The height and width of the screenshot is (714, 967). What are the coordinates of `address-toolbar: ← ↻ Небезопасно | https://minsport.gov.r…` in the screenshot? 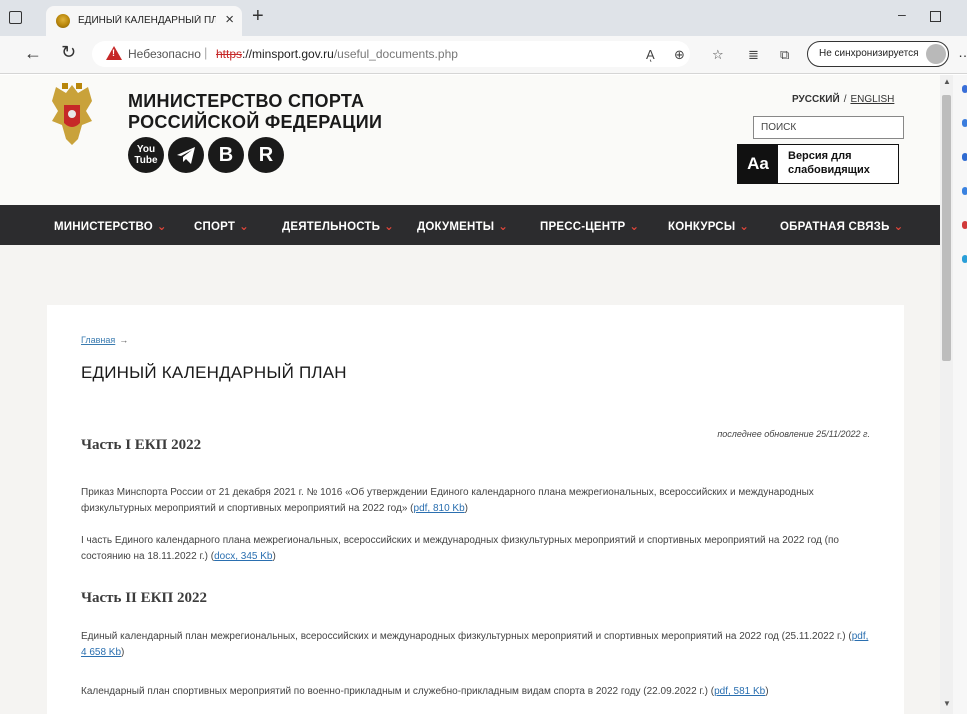 It's located at (483, 55).